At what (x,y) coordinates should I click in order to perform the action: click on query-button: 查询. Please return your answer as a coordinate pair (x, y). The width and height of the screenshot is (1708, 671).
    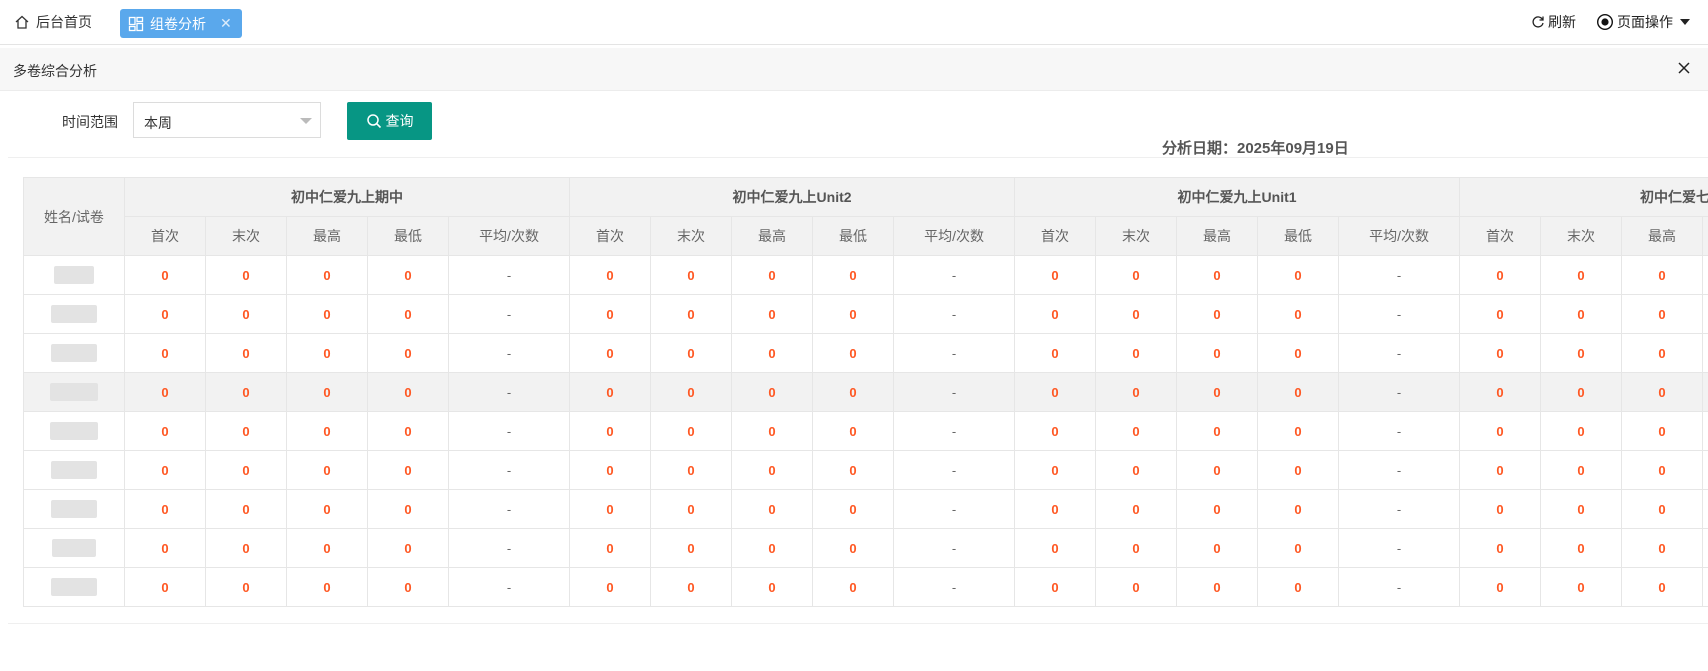
    Looking at the image, I should click on (389, 121).